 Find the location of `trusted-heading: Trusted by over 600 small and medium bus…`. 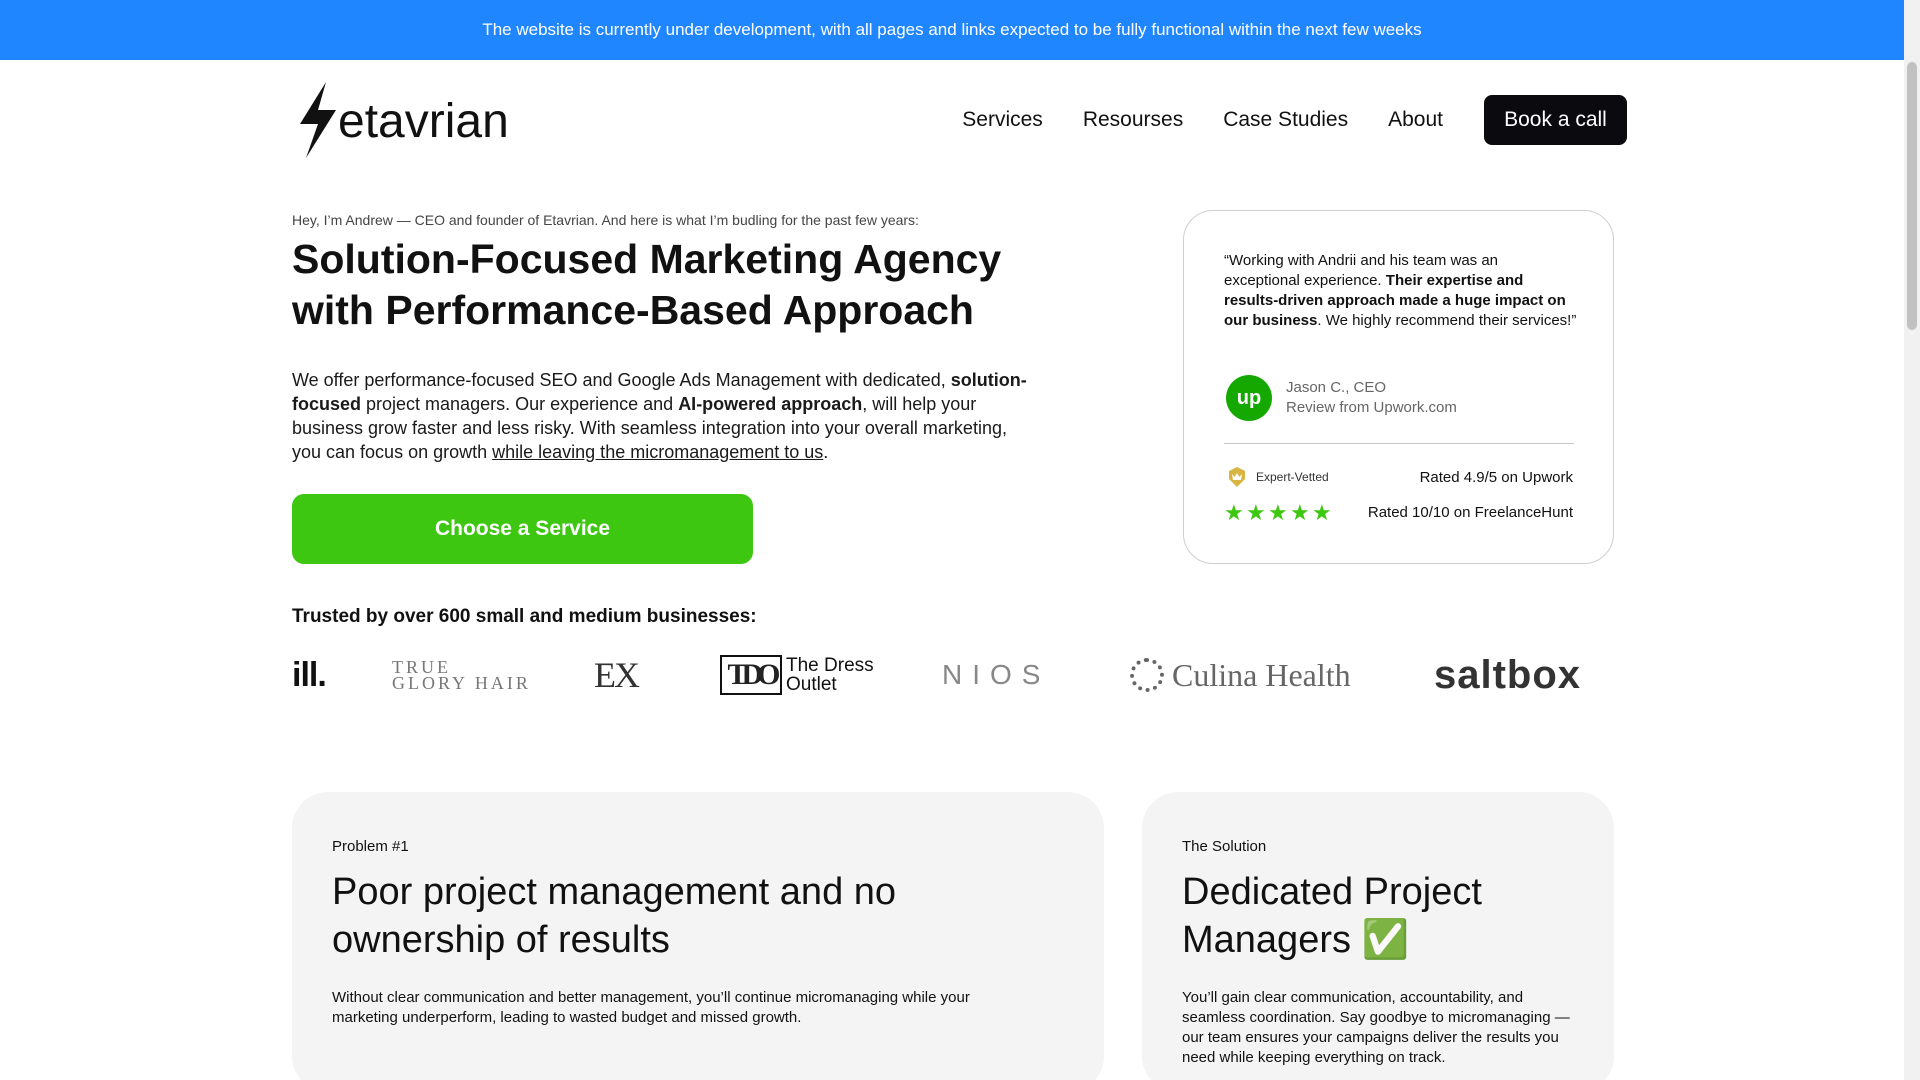

trusted-heading: Trusted by over 600 small and medium bus… is located at coordinates (524, 616).